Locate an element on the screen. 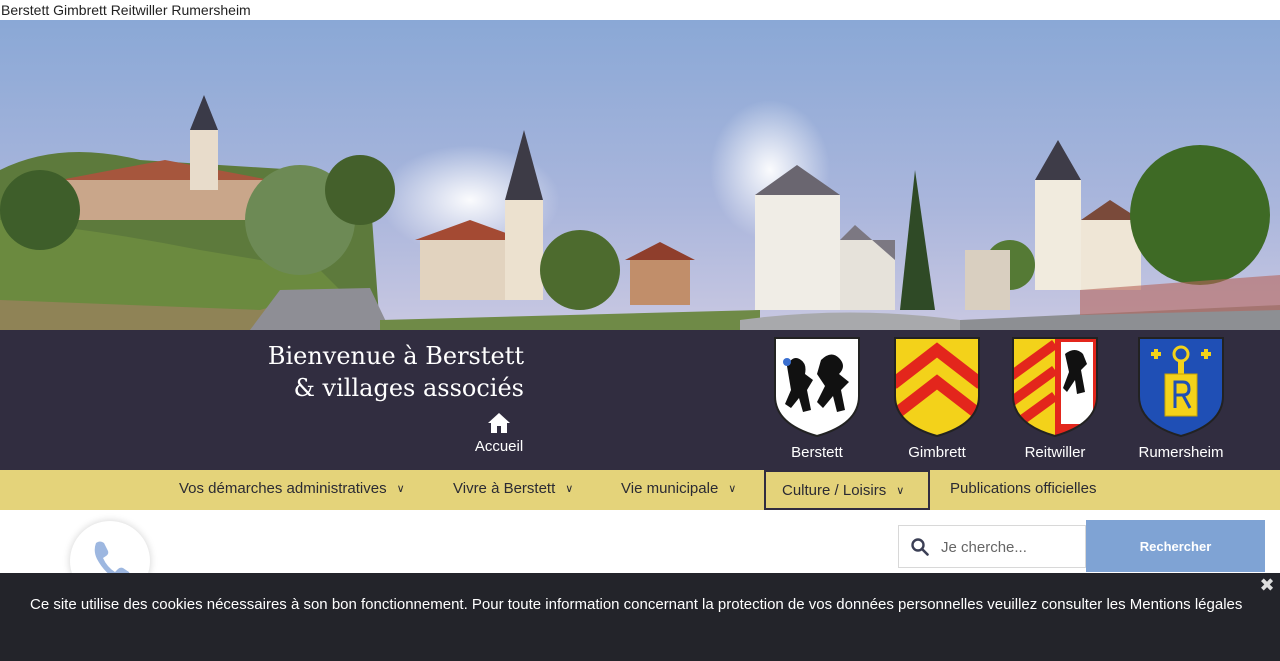  site-title: Berstett Gimbrett Reitwiller Rumersheim is located at coordinates (126, 10).